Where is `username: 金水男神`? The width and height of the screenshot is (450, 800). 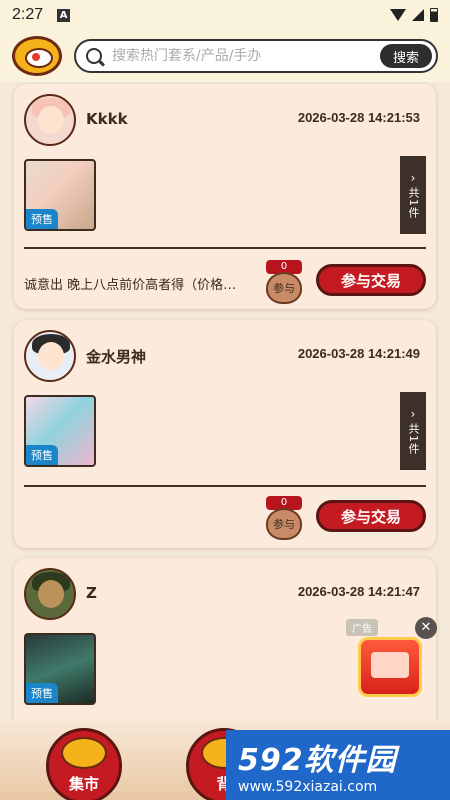 username: 金水男神 is located at coordinates (116, 356).